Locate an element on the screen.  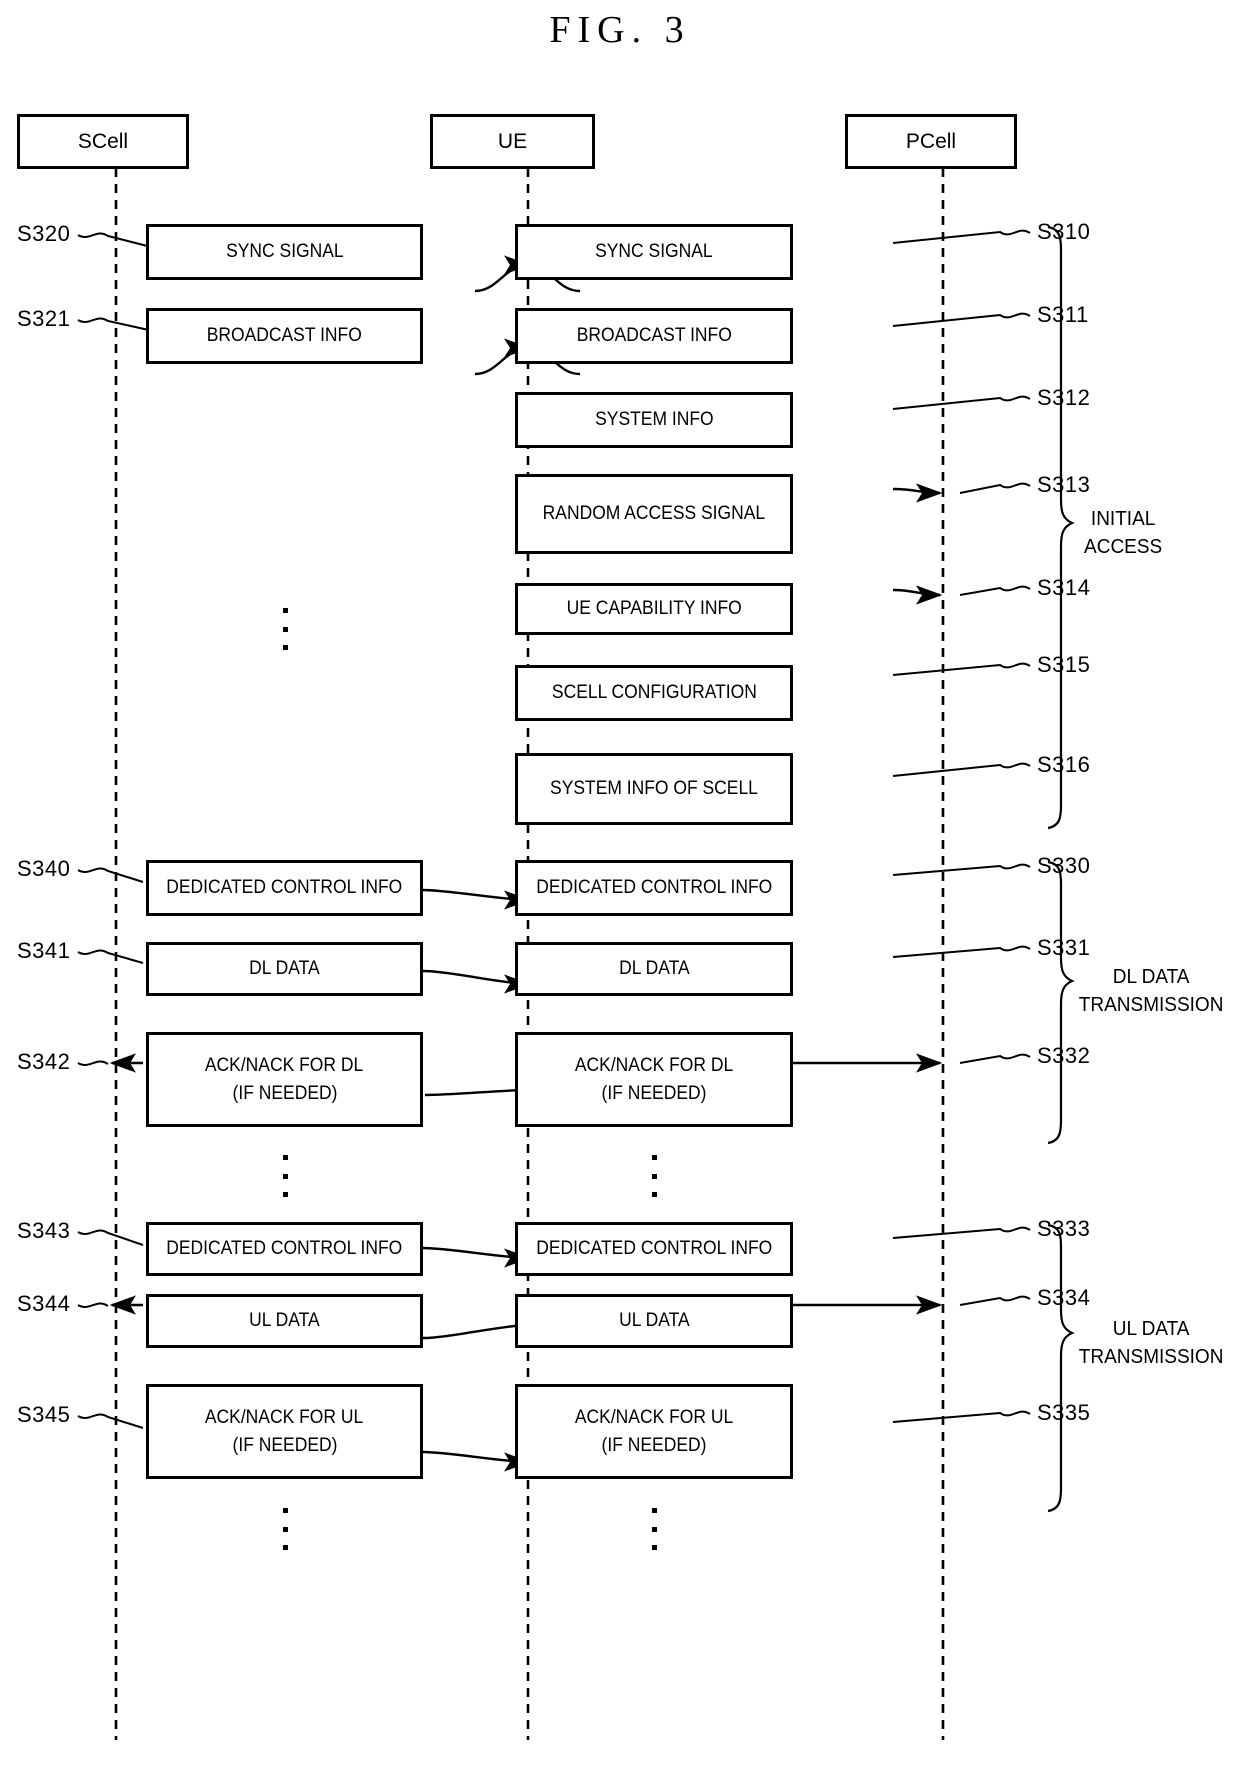
entity-label-scell: SCell is located at coordinates (103, 141).